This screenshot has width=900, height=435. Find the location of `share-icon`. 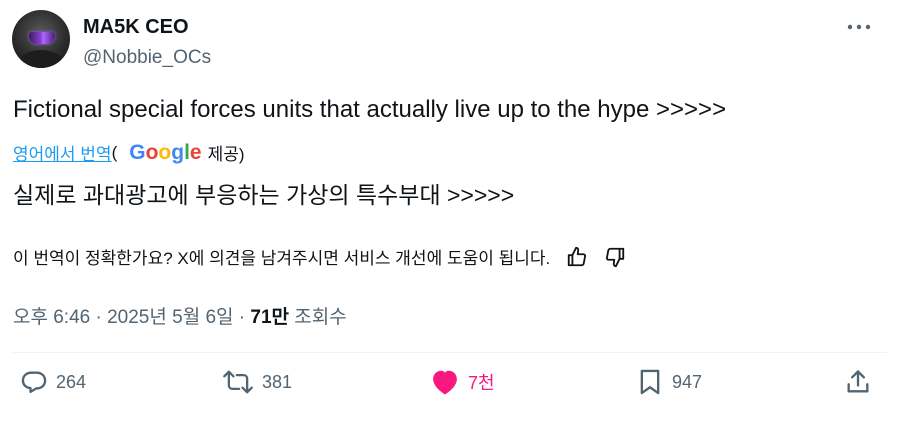

share-icon is located at coordinates (858, 381).